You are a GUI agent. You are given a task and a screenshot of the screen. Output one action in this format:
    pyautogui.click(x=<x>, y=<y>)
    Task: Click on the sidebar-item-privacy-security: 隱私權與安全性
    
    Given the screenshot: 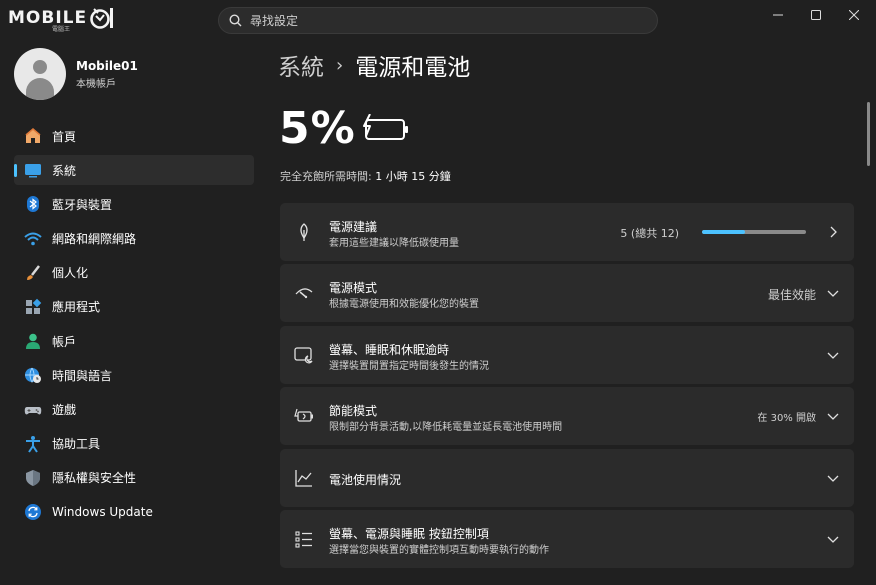 What is the action you would take?
    pyautogui.click(x=134, y=478)
    